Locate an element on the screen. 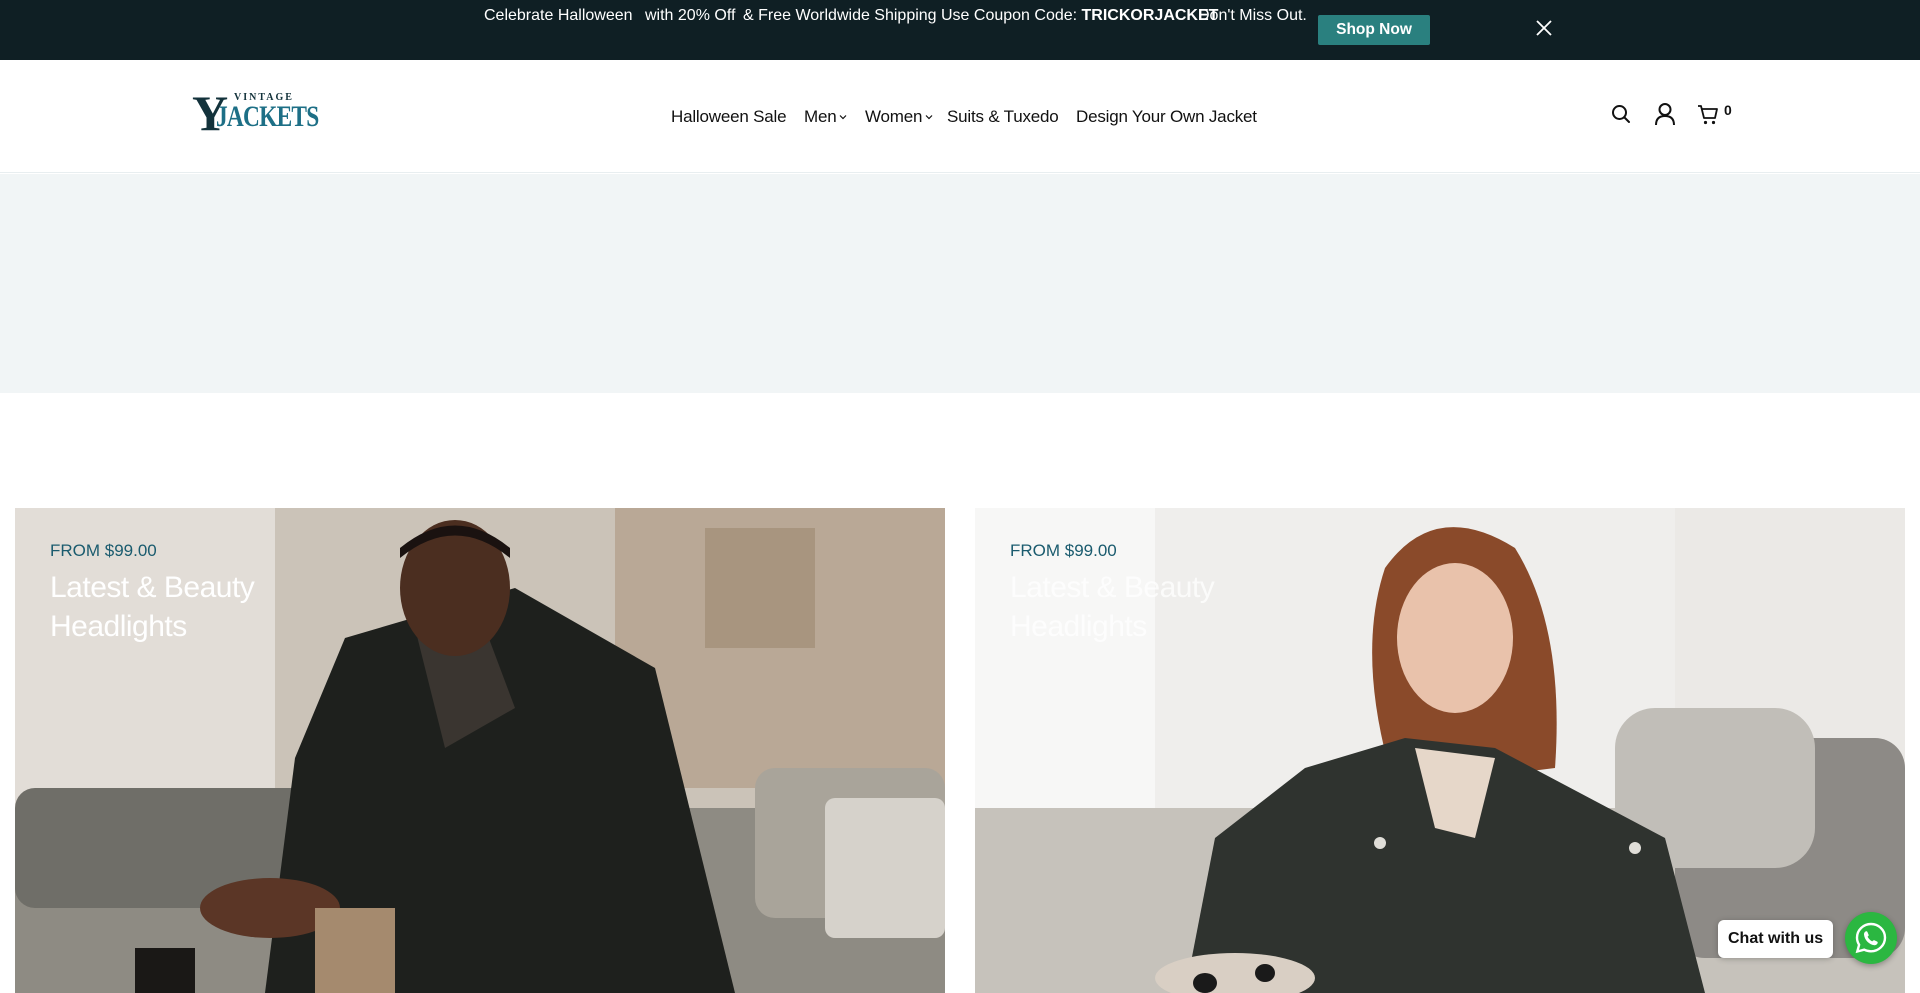  whatsapp-button is located at coordinates (1871, 938).